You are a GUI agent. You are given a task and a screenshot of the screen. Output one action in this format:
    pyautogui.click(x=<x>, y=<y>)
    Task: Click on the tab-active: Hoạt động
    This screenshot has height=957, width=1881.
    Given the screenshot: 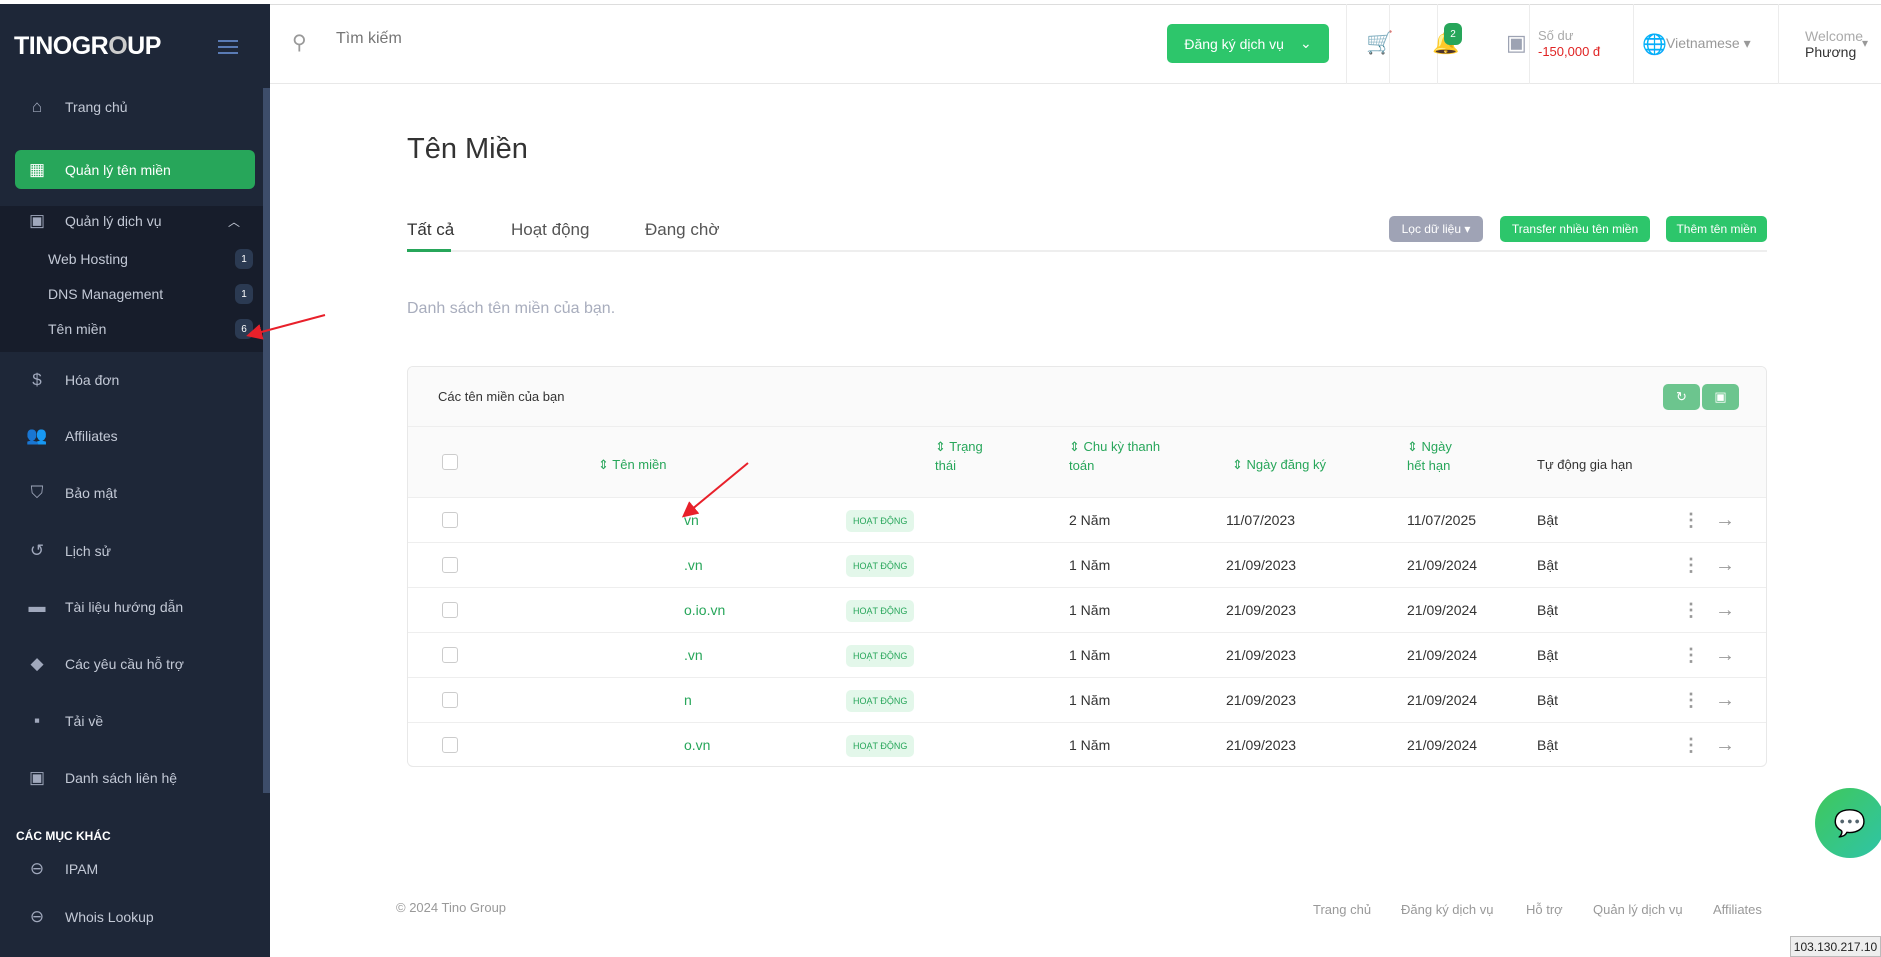 What is the action you would take?
    pyautogui.click(x=550, y=230)
    